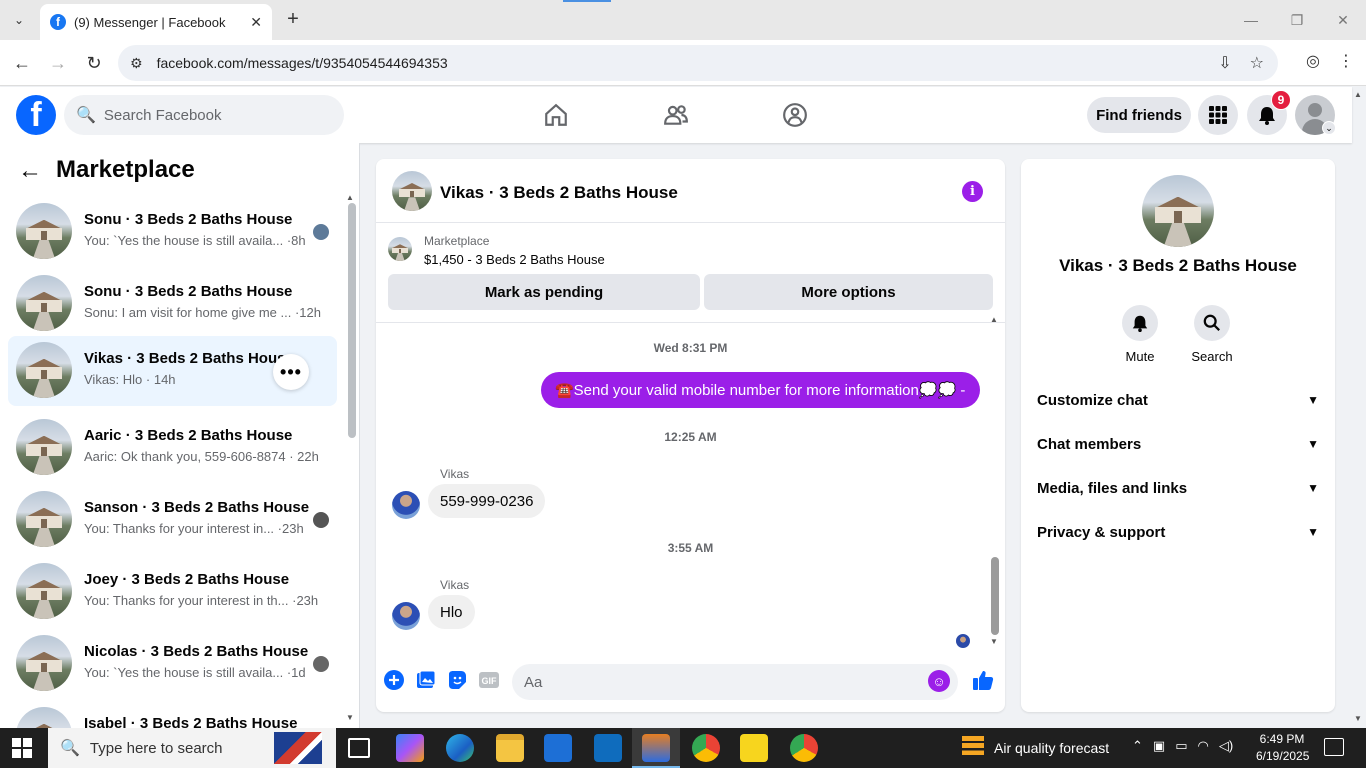 The image size is (1366, 768). I want to click on page-scroll-down-icon: ▼, so click(1358, 718).